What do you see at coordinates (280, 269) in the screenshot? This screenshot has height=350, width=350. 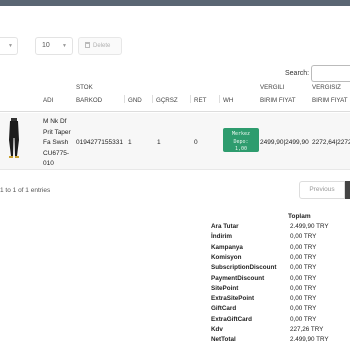 I see `totals-row: SubscriptionDiscount 0,00 TRY` at bounding box center [280, 269].